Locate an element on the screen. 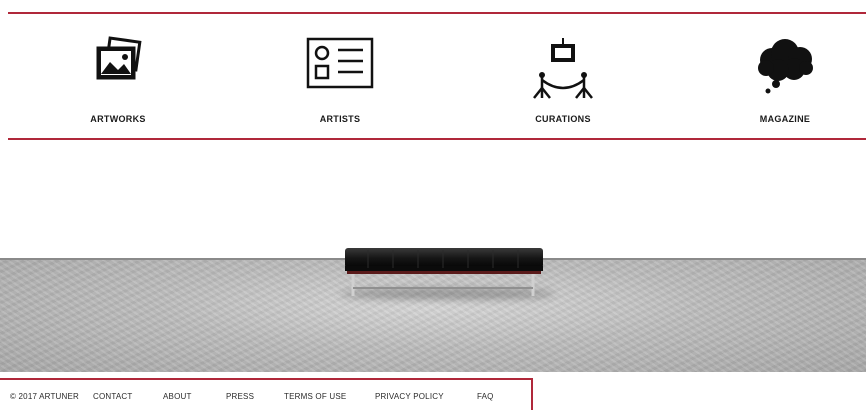 This screenshot has width=866, height=410. bench-image is located at coordinates (444, 272).